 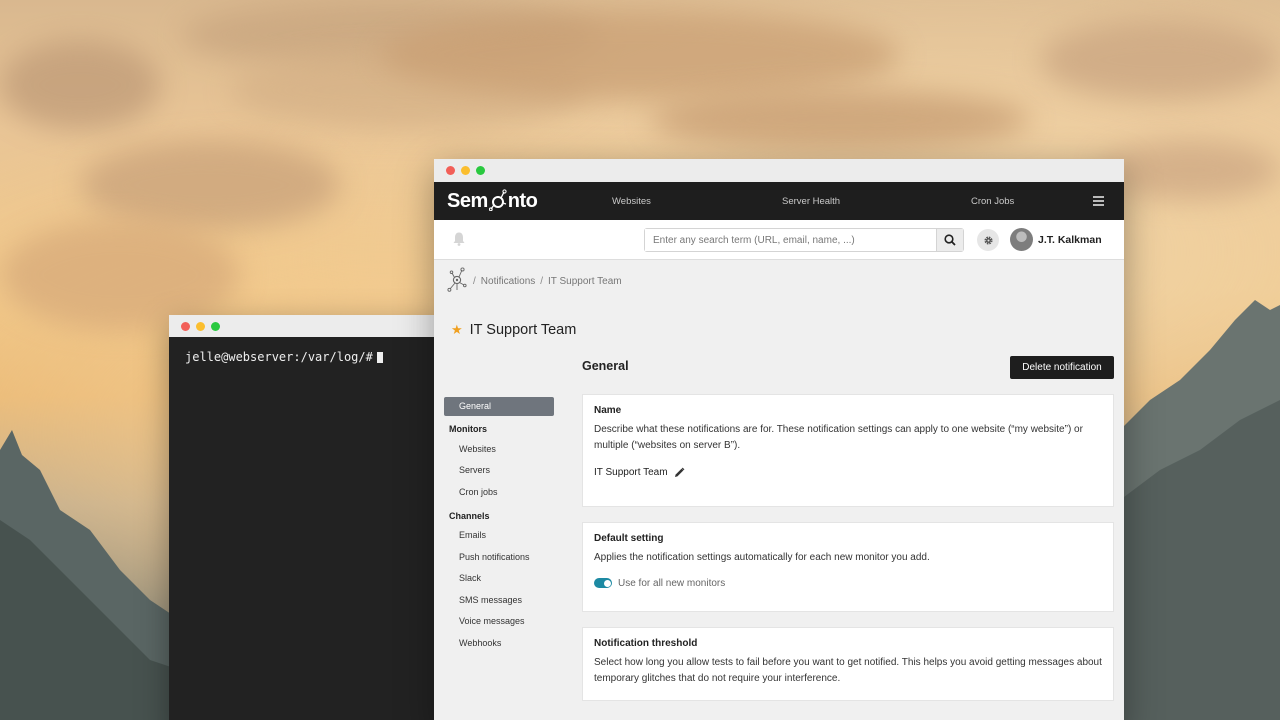 I want to click on sidebar-item-general: General, so click(x=499, y=406).